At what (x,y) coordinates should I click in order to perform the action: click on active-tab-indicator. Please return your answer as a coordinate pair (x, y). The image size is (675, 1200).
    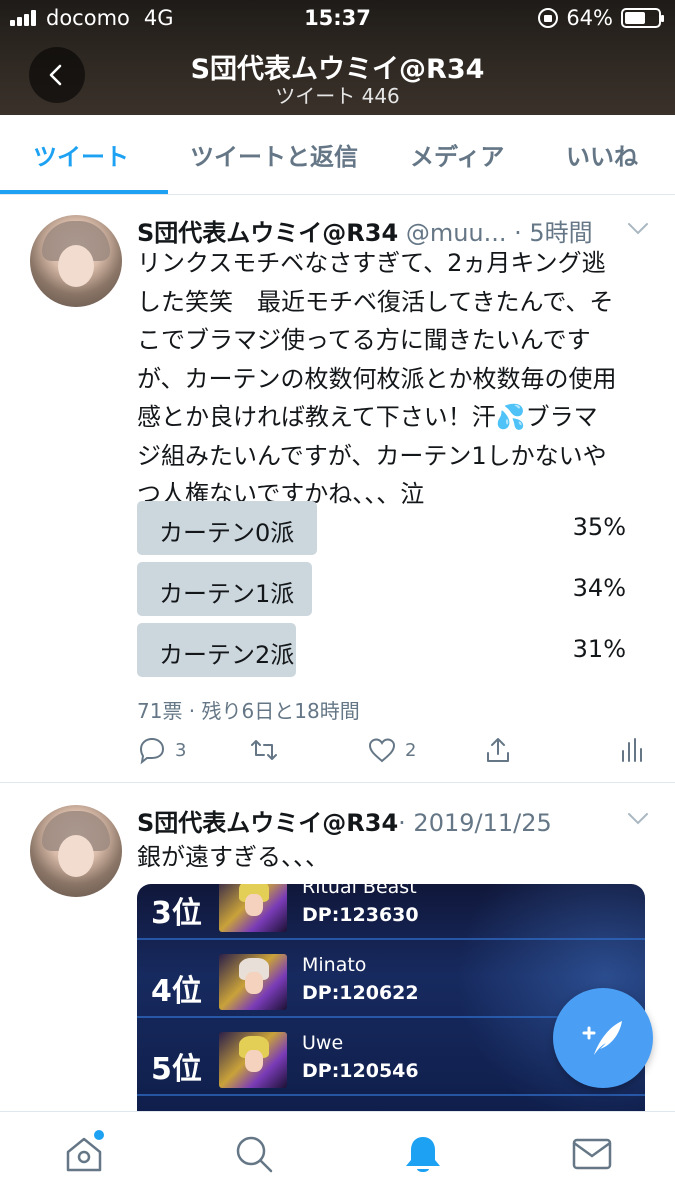
    Looking at the image, I should click on (84, 192).